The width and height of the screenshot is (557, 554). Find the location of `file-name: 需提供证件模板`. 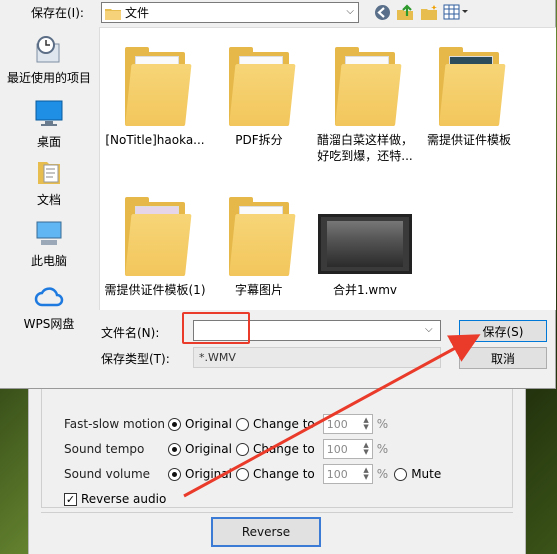

file-name: 需提供证件模板 is located at coordinates (468, 140).